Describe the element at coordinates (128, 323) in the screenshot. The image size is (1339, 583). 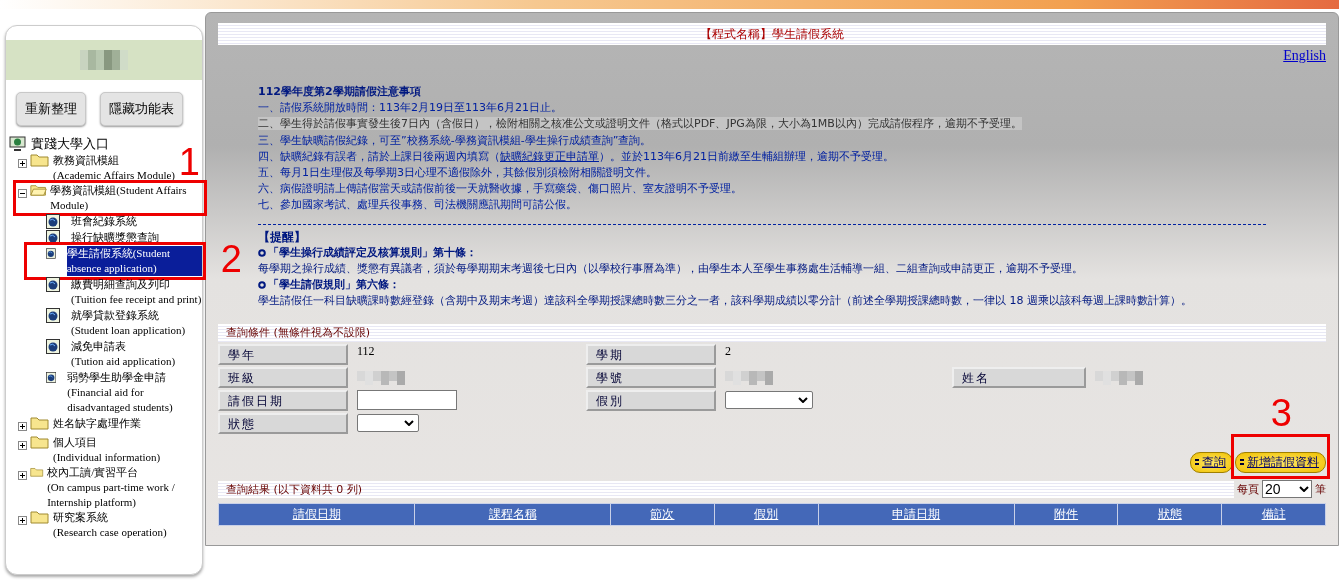
I see `menu-item: 就學貸款登錄系統 (Student loan application)` at that location.